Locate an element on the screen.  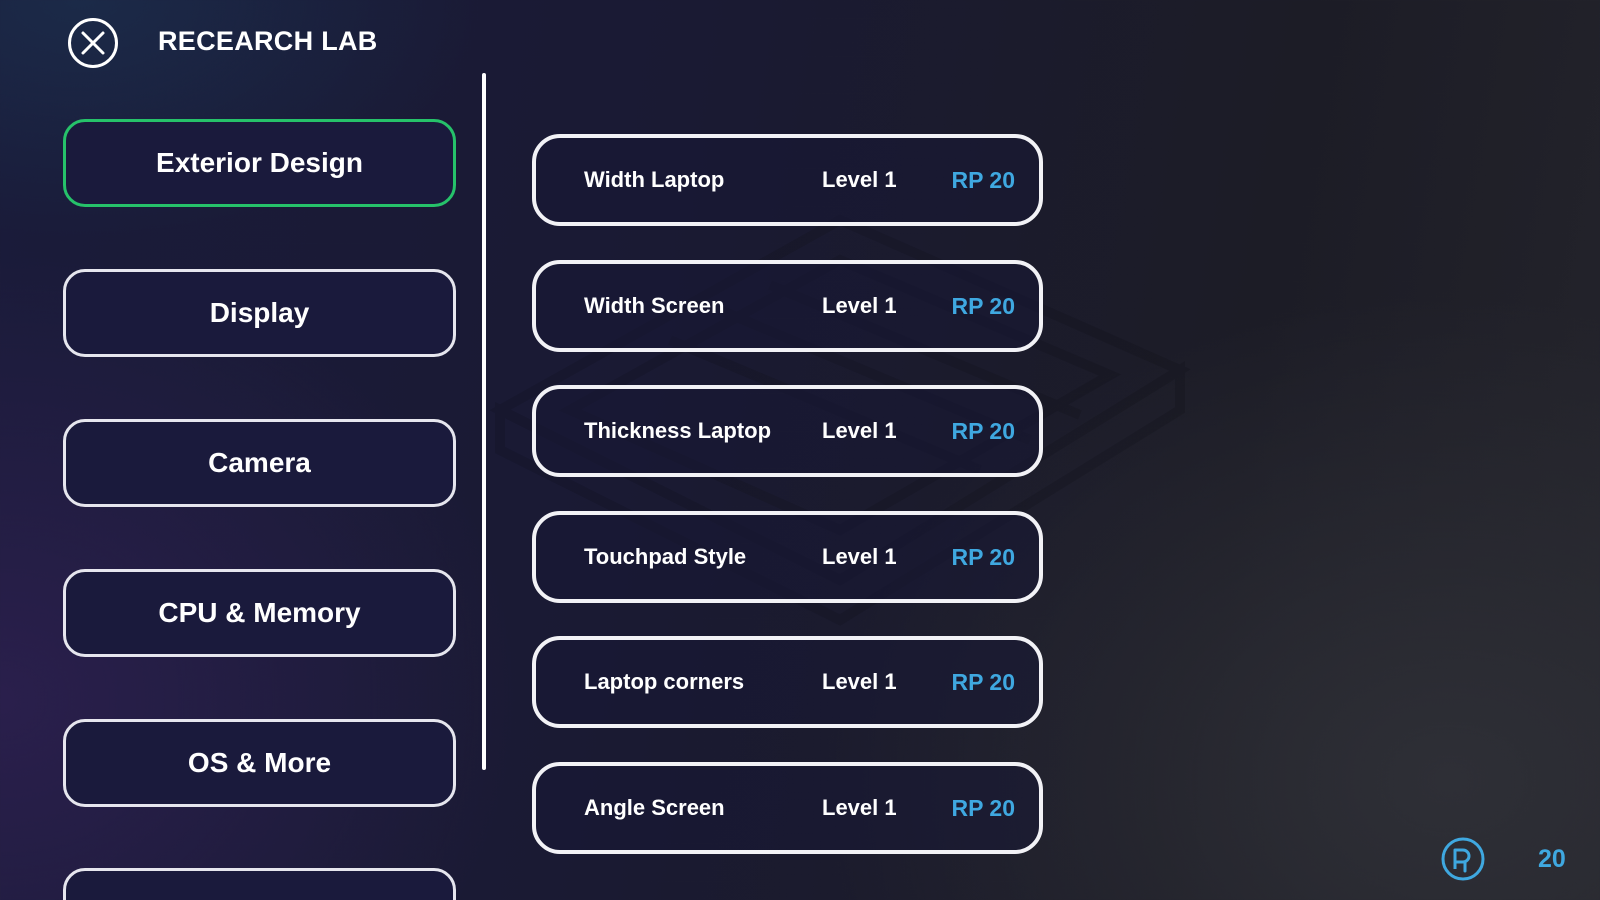
research-item-name: Width Laptop is located at coordinates (654, 179).